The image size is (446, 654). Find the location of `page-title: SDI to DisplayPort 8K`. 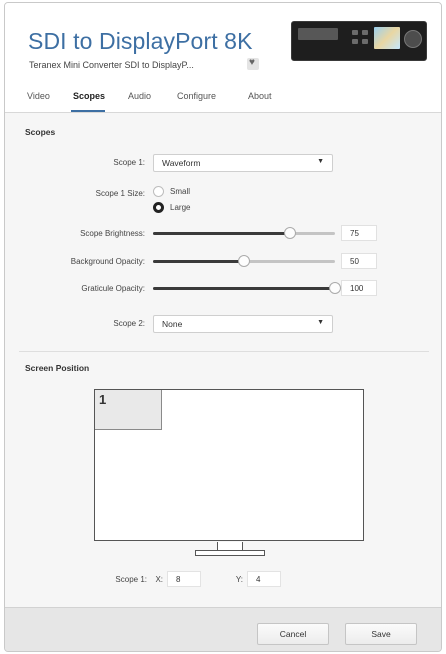

page-title: SDI to DisplayPort 8K is located at coordinates (140, 41).